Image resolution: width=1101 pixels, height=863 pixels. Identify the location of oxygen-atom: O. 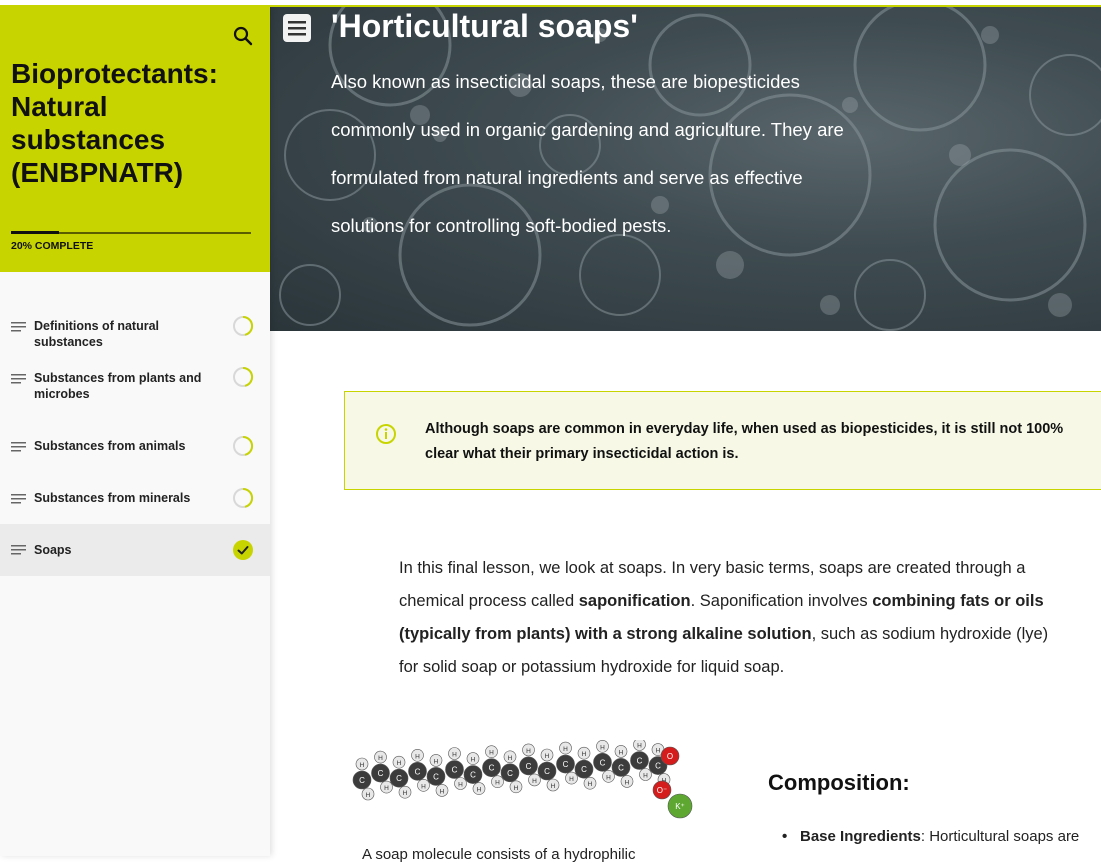
(670, 756).